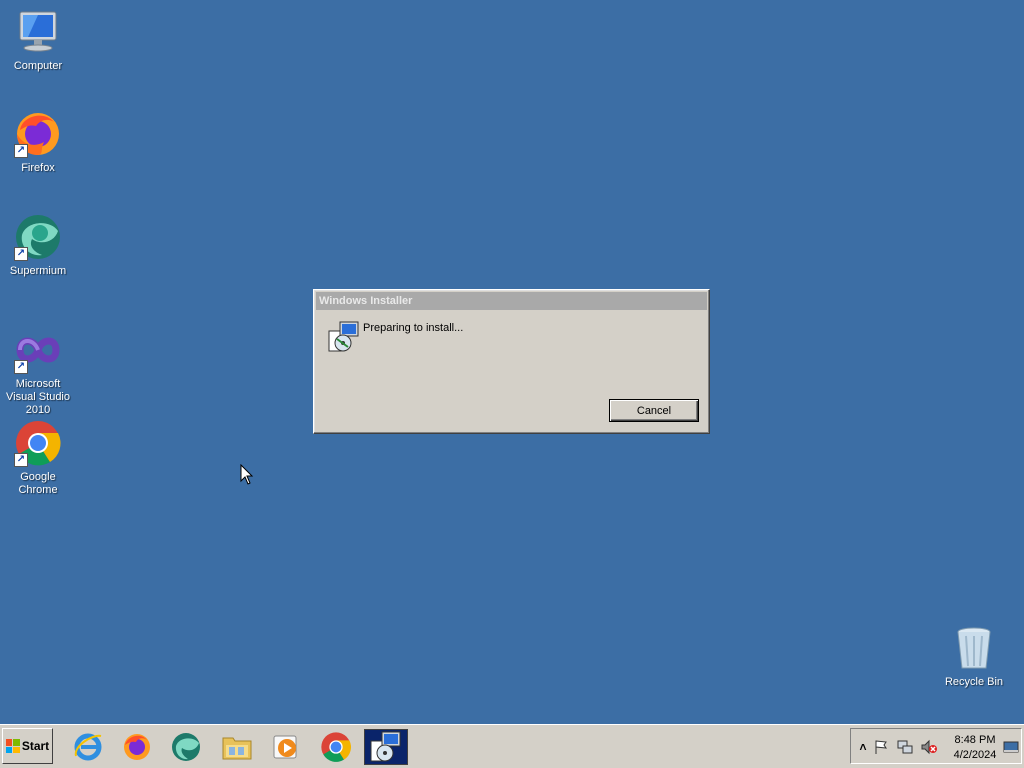 This screenshot has width=1024, height=768. I want to click on desktop-icon-supermium: ↗ Supermium, so click(38, 245).